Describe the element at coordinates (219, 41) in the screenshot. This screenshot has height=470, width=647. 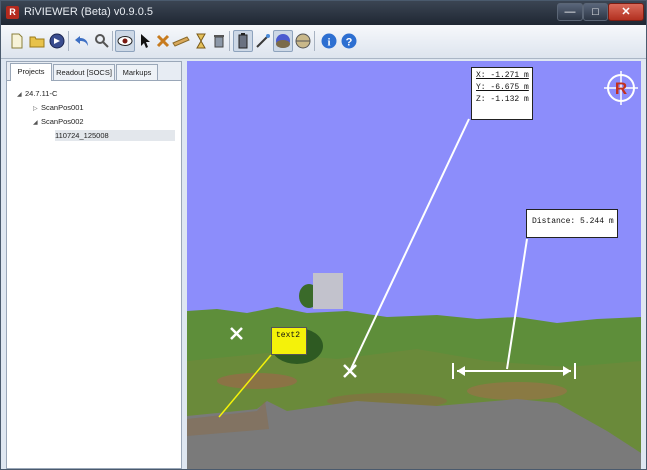
I see `trash-icon` at that location.